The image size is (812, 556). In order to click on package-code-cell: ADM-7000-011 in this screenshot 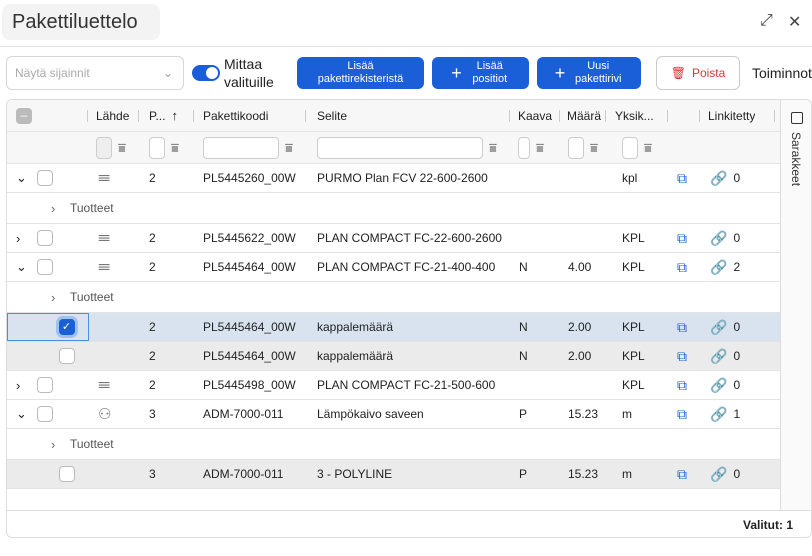, I will do `click(243, 414)`.